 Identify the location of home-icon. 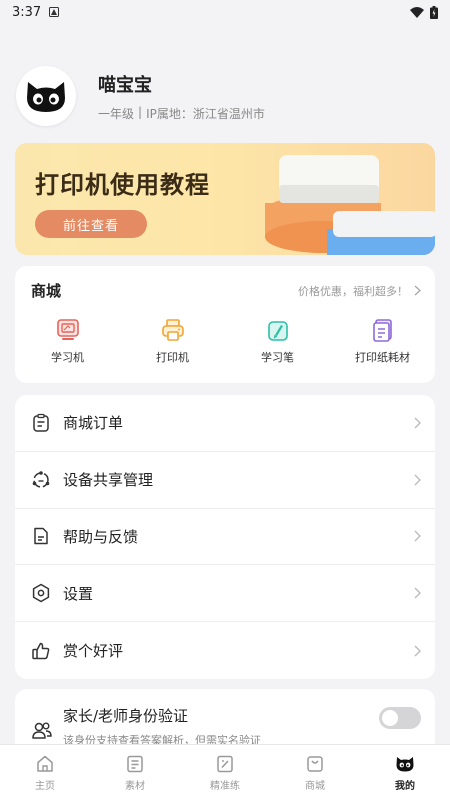
(45, 763).